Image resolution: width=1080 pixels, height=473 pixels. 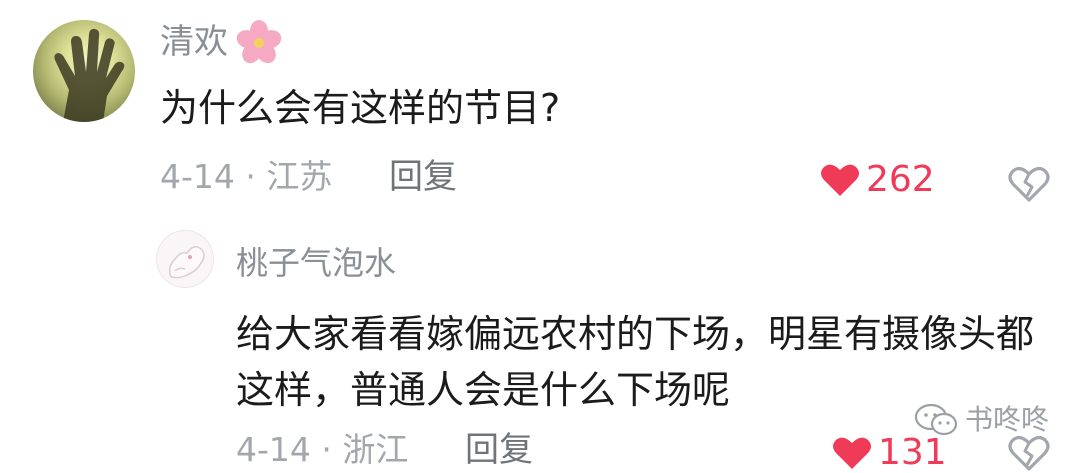 I want to click on reply-like-button: 131, so click(x=889, y=453).